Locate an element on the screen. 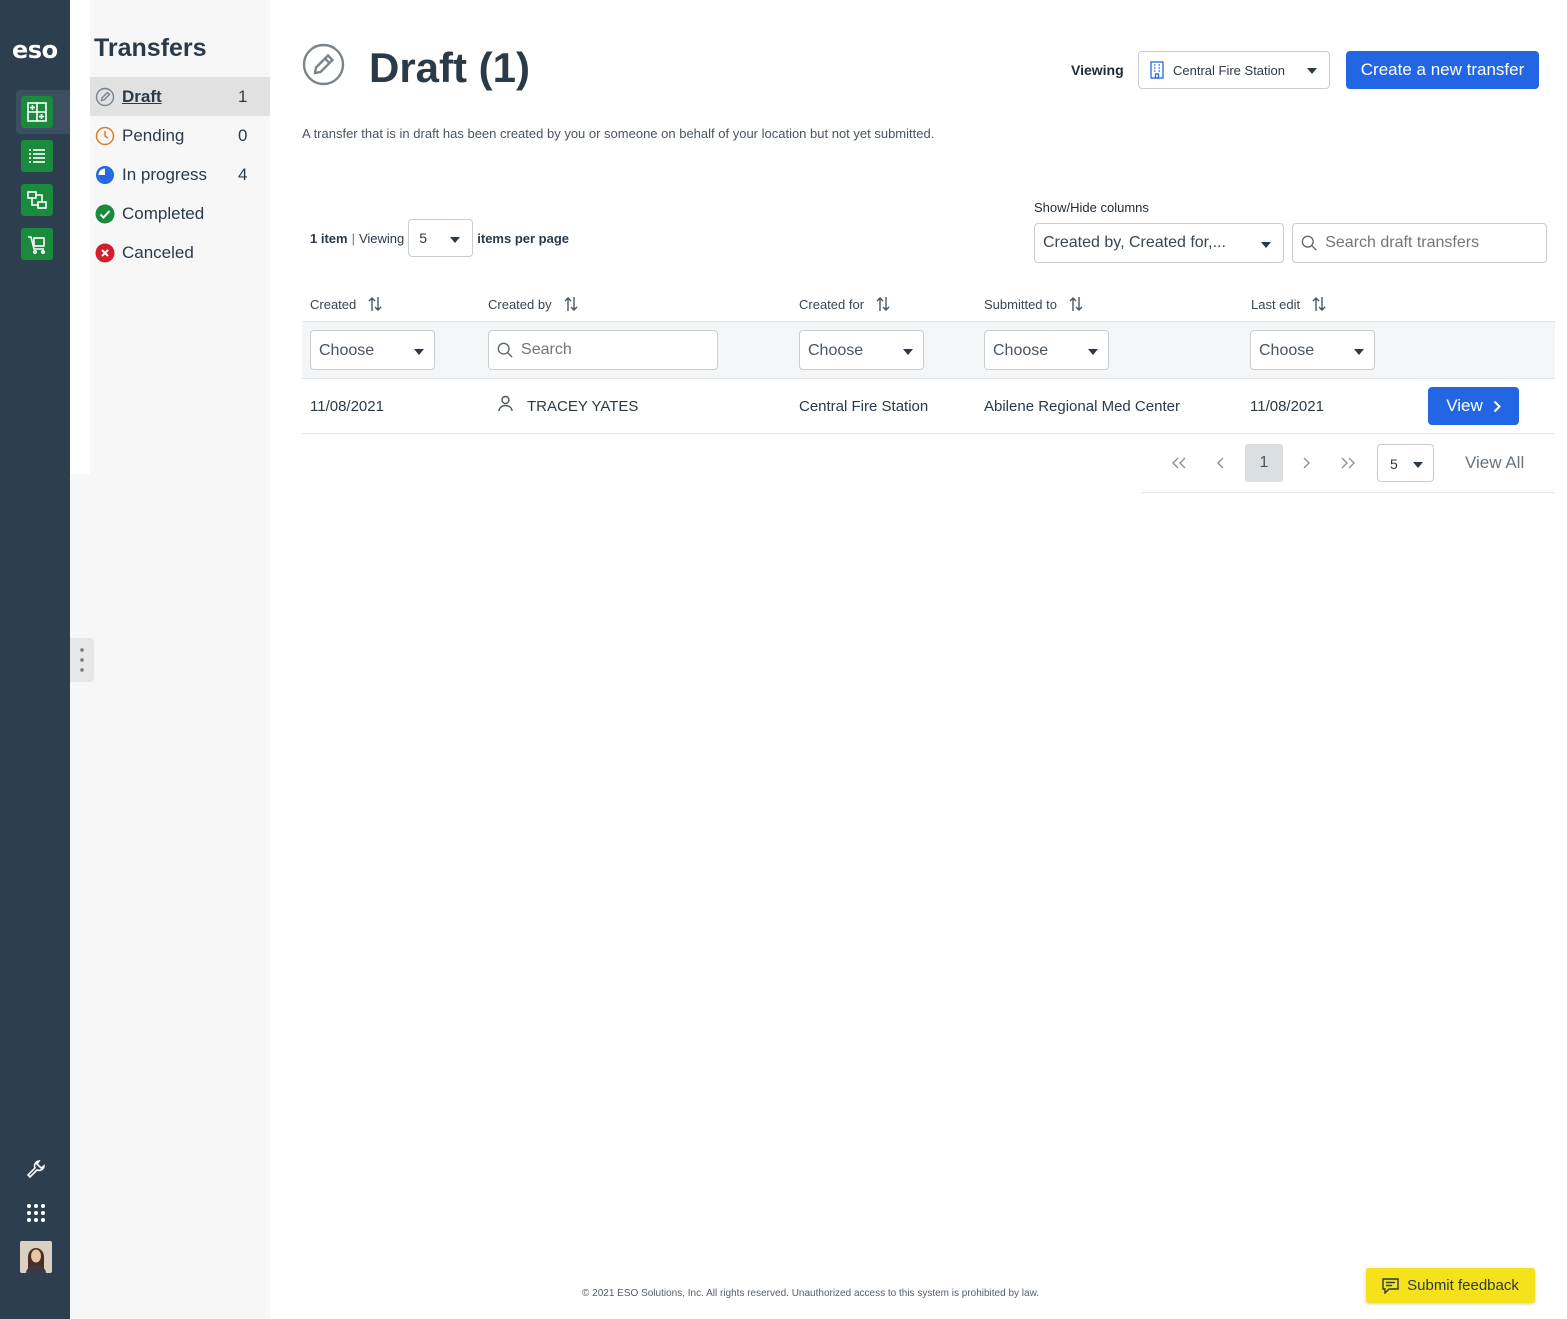 The image size is (1567, 1319). column-header-label: Created is located at coordinates (333, 304).